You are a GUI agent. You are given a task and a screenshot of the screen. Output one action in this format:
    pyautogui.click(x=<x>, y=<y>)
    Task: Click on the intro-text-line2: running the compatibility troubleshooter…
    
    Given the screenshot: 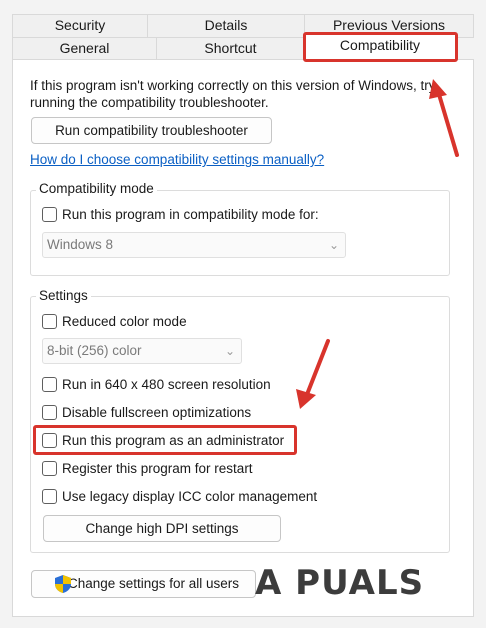 What is the action you would take?
    pyautogui.click(x=149, y=102)
    